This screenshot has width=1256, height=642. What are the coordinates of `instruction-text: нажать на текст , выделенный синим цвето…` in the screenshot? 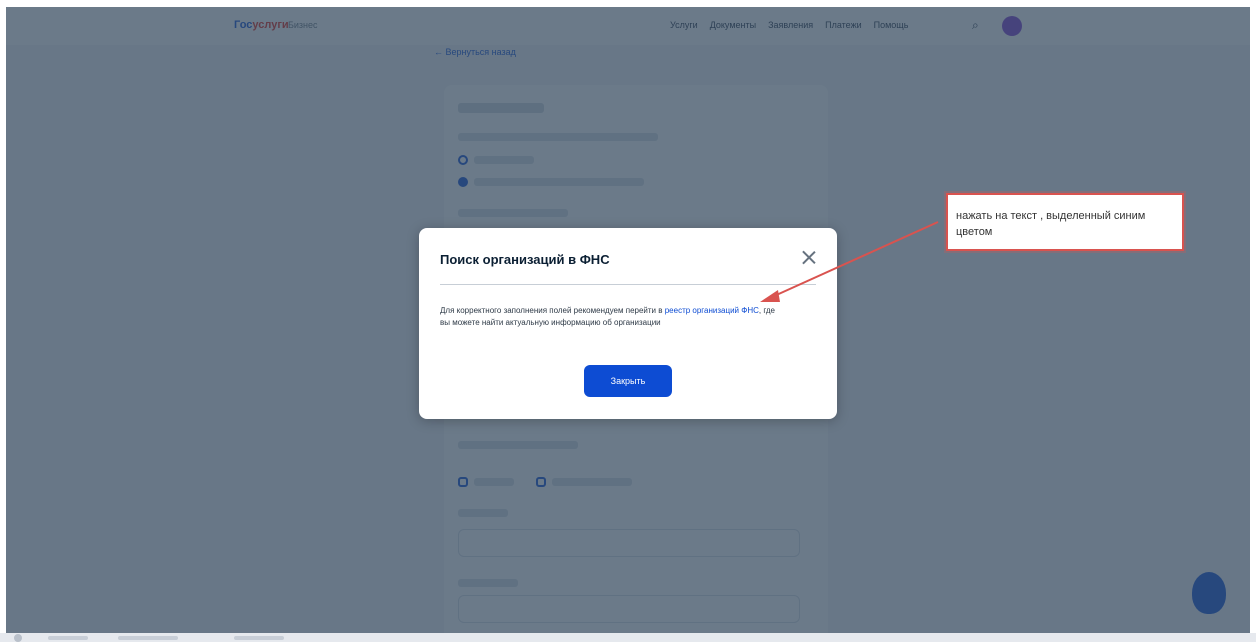 It's located at (1051, 224).